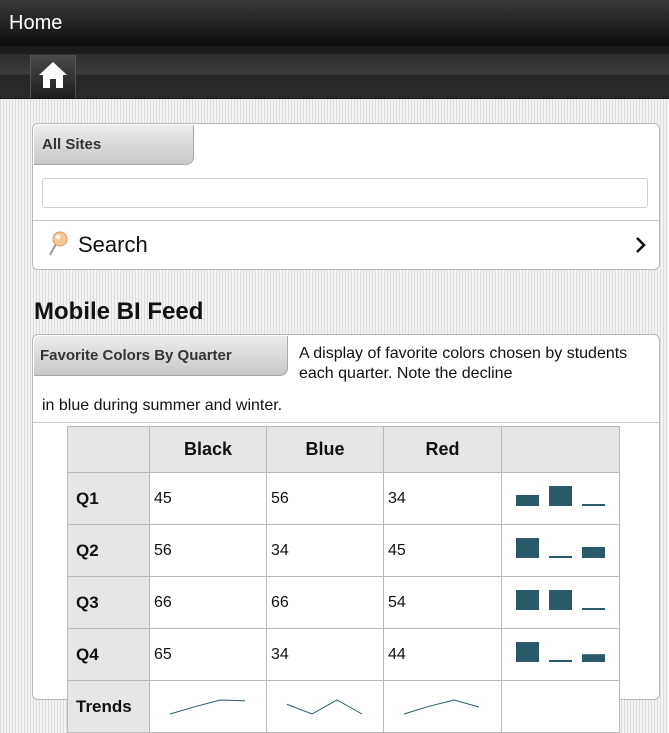 The image size is (669, 733). I want to click on pushpin-search-icon, so click(58, 243).